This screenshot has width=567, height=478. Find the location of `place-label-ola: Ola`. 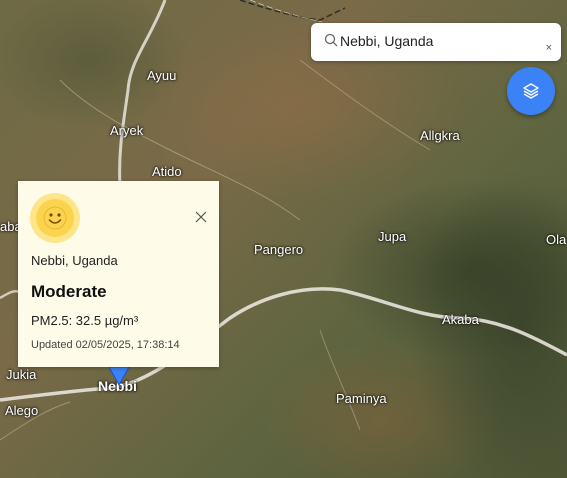

place-label-ola: Ola is located at coordinates (556, 239).